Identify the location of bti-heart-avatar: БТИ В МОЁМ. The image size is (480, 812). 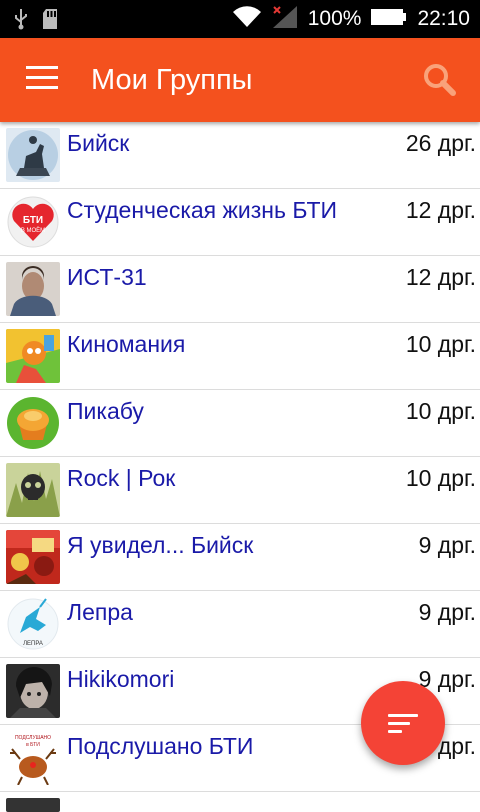
(33, 222).